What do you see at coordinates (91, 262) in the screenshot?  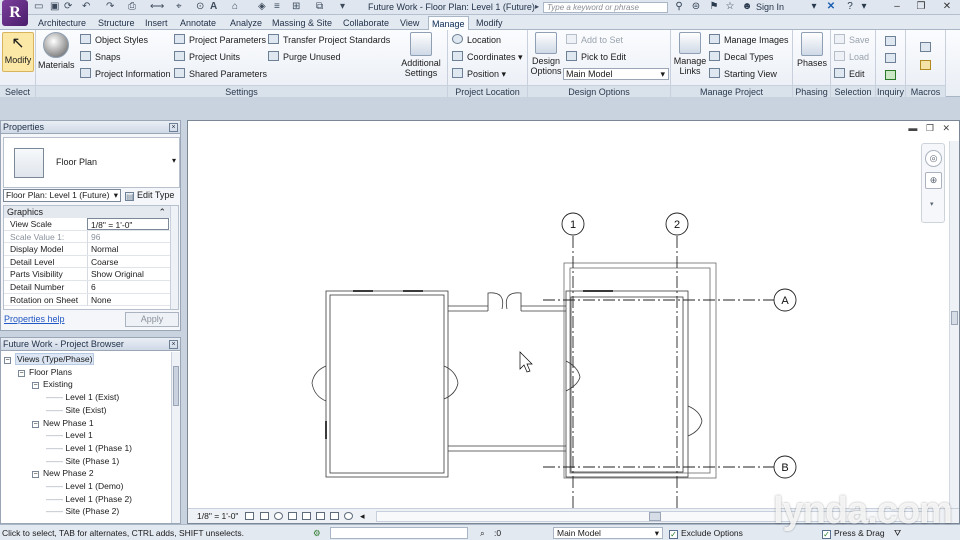 I see `prop-row-detail-level: Detail Level Coarse` at bounding box center [91, 262].